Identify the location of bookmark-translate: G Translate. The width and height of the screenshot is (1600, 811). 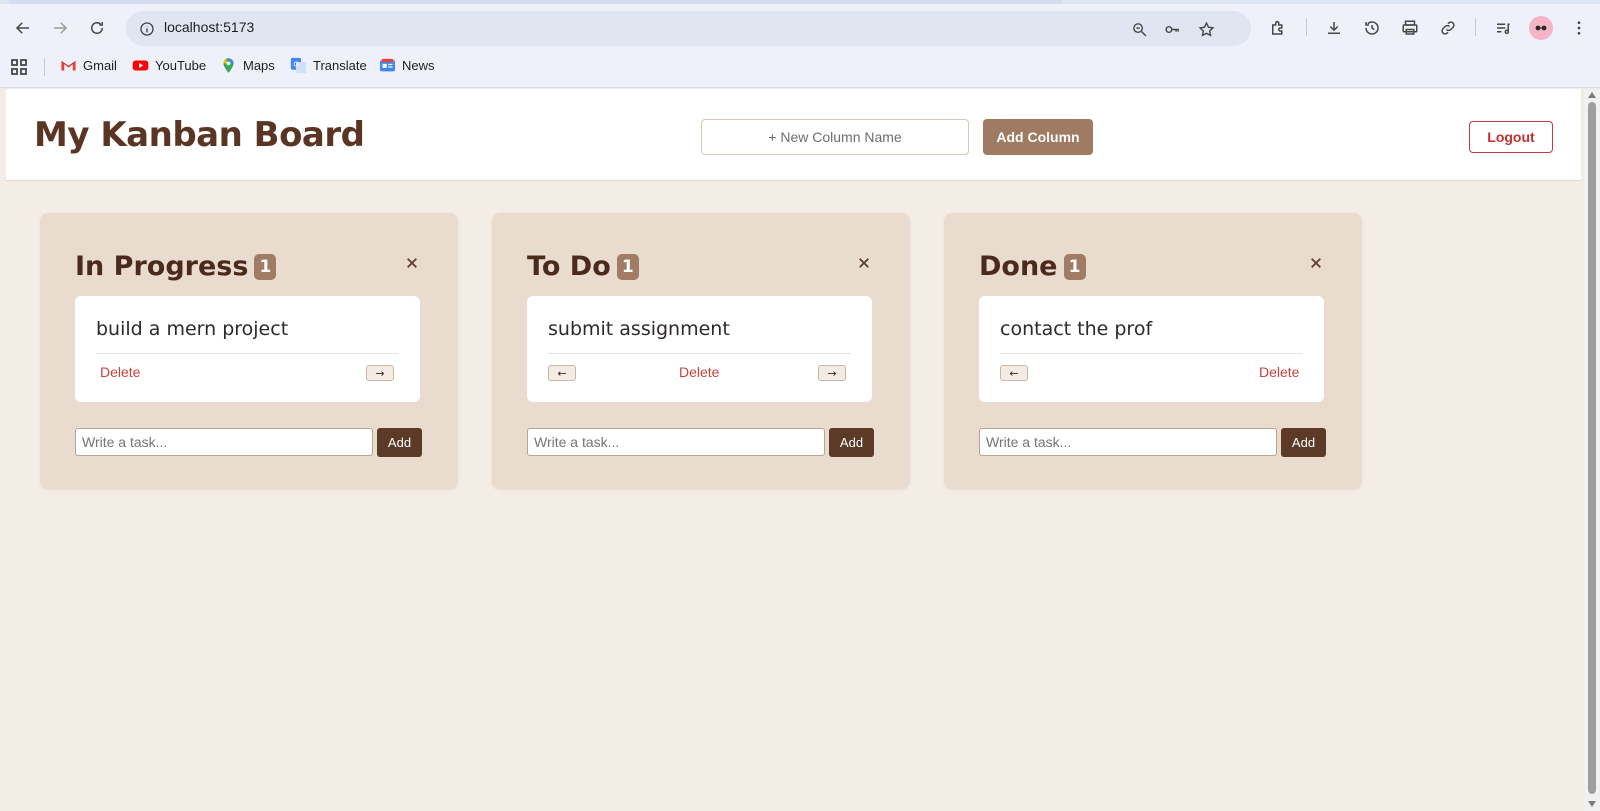
(328, 65).